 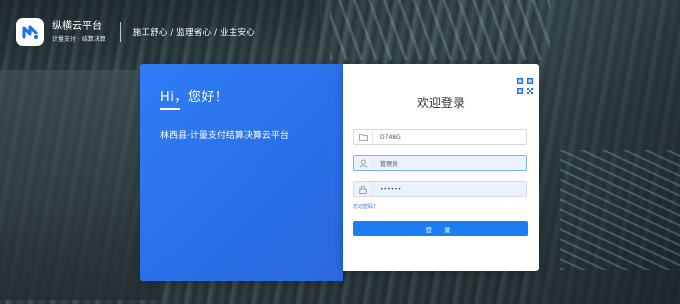 What do you see at coordinates (170, 109) in the screenshot?
I see `greeting-underline` at bounding box center [170, 109].